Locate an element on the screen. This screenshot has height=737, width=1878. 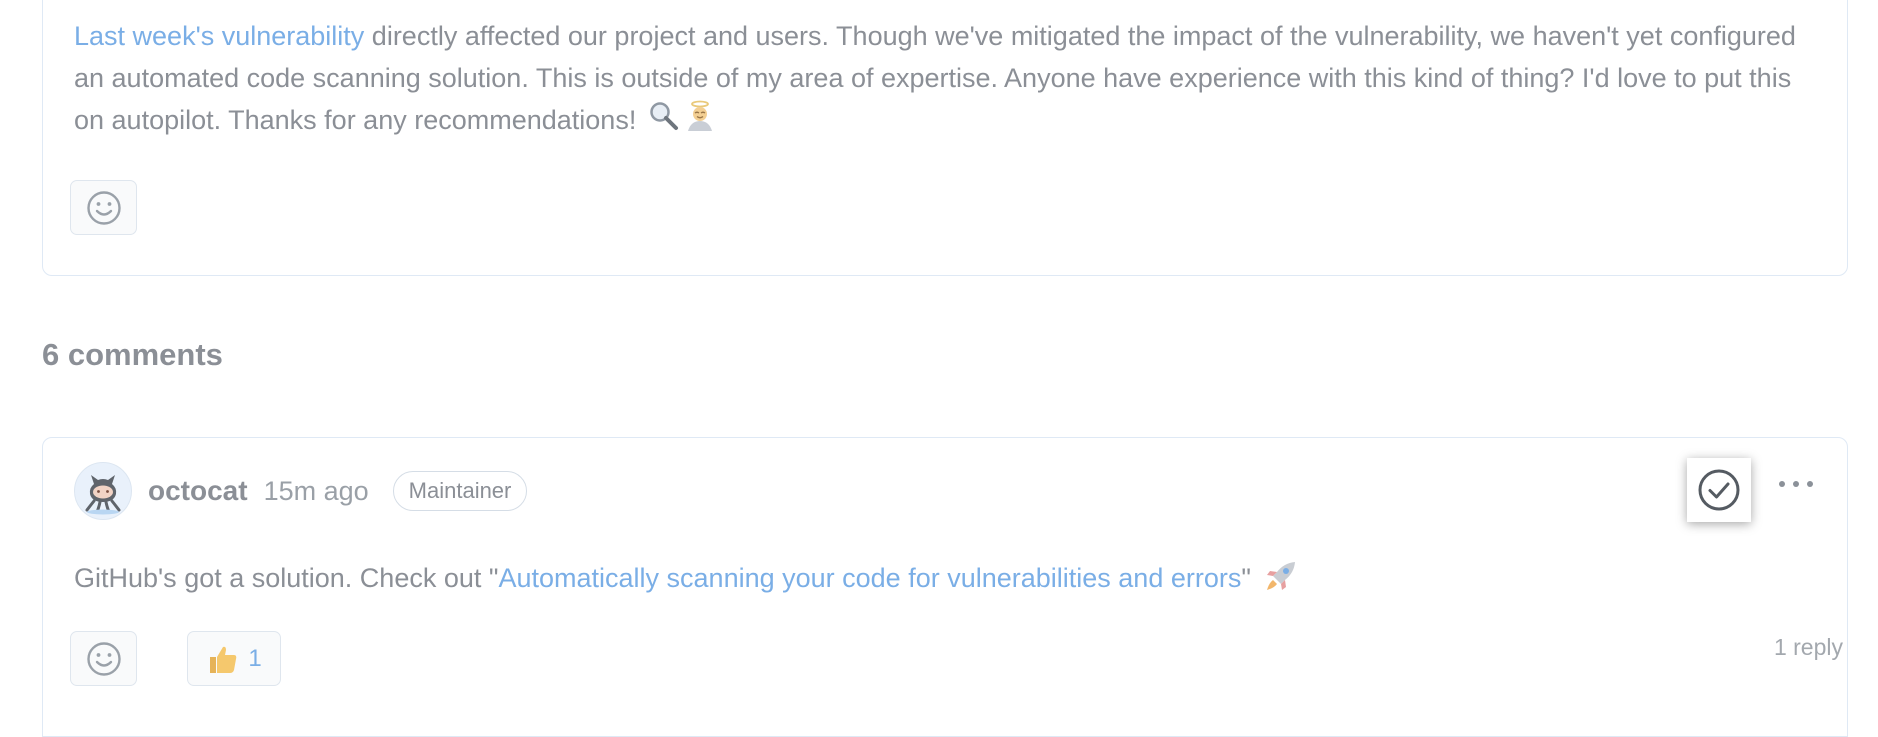
avatar is located at coordinates (103, 491).